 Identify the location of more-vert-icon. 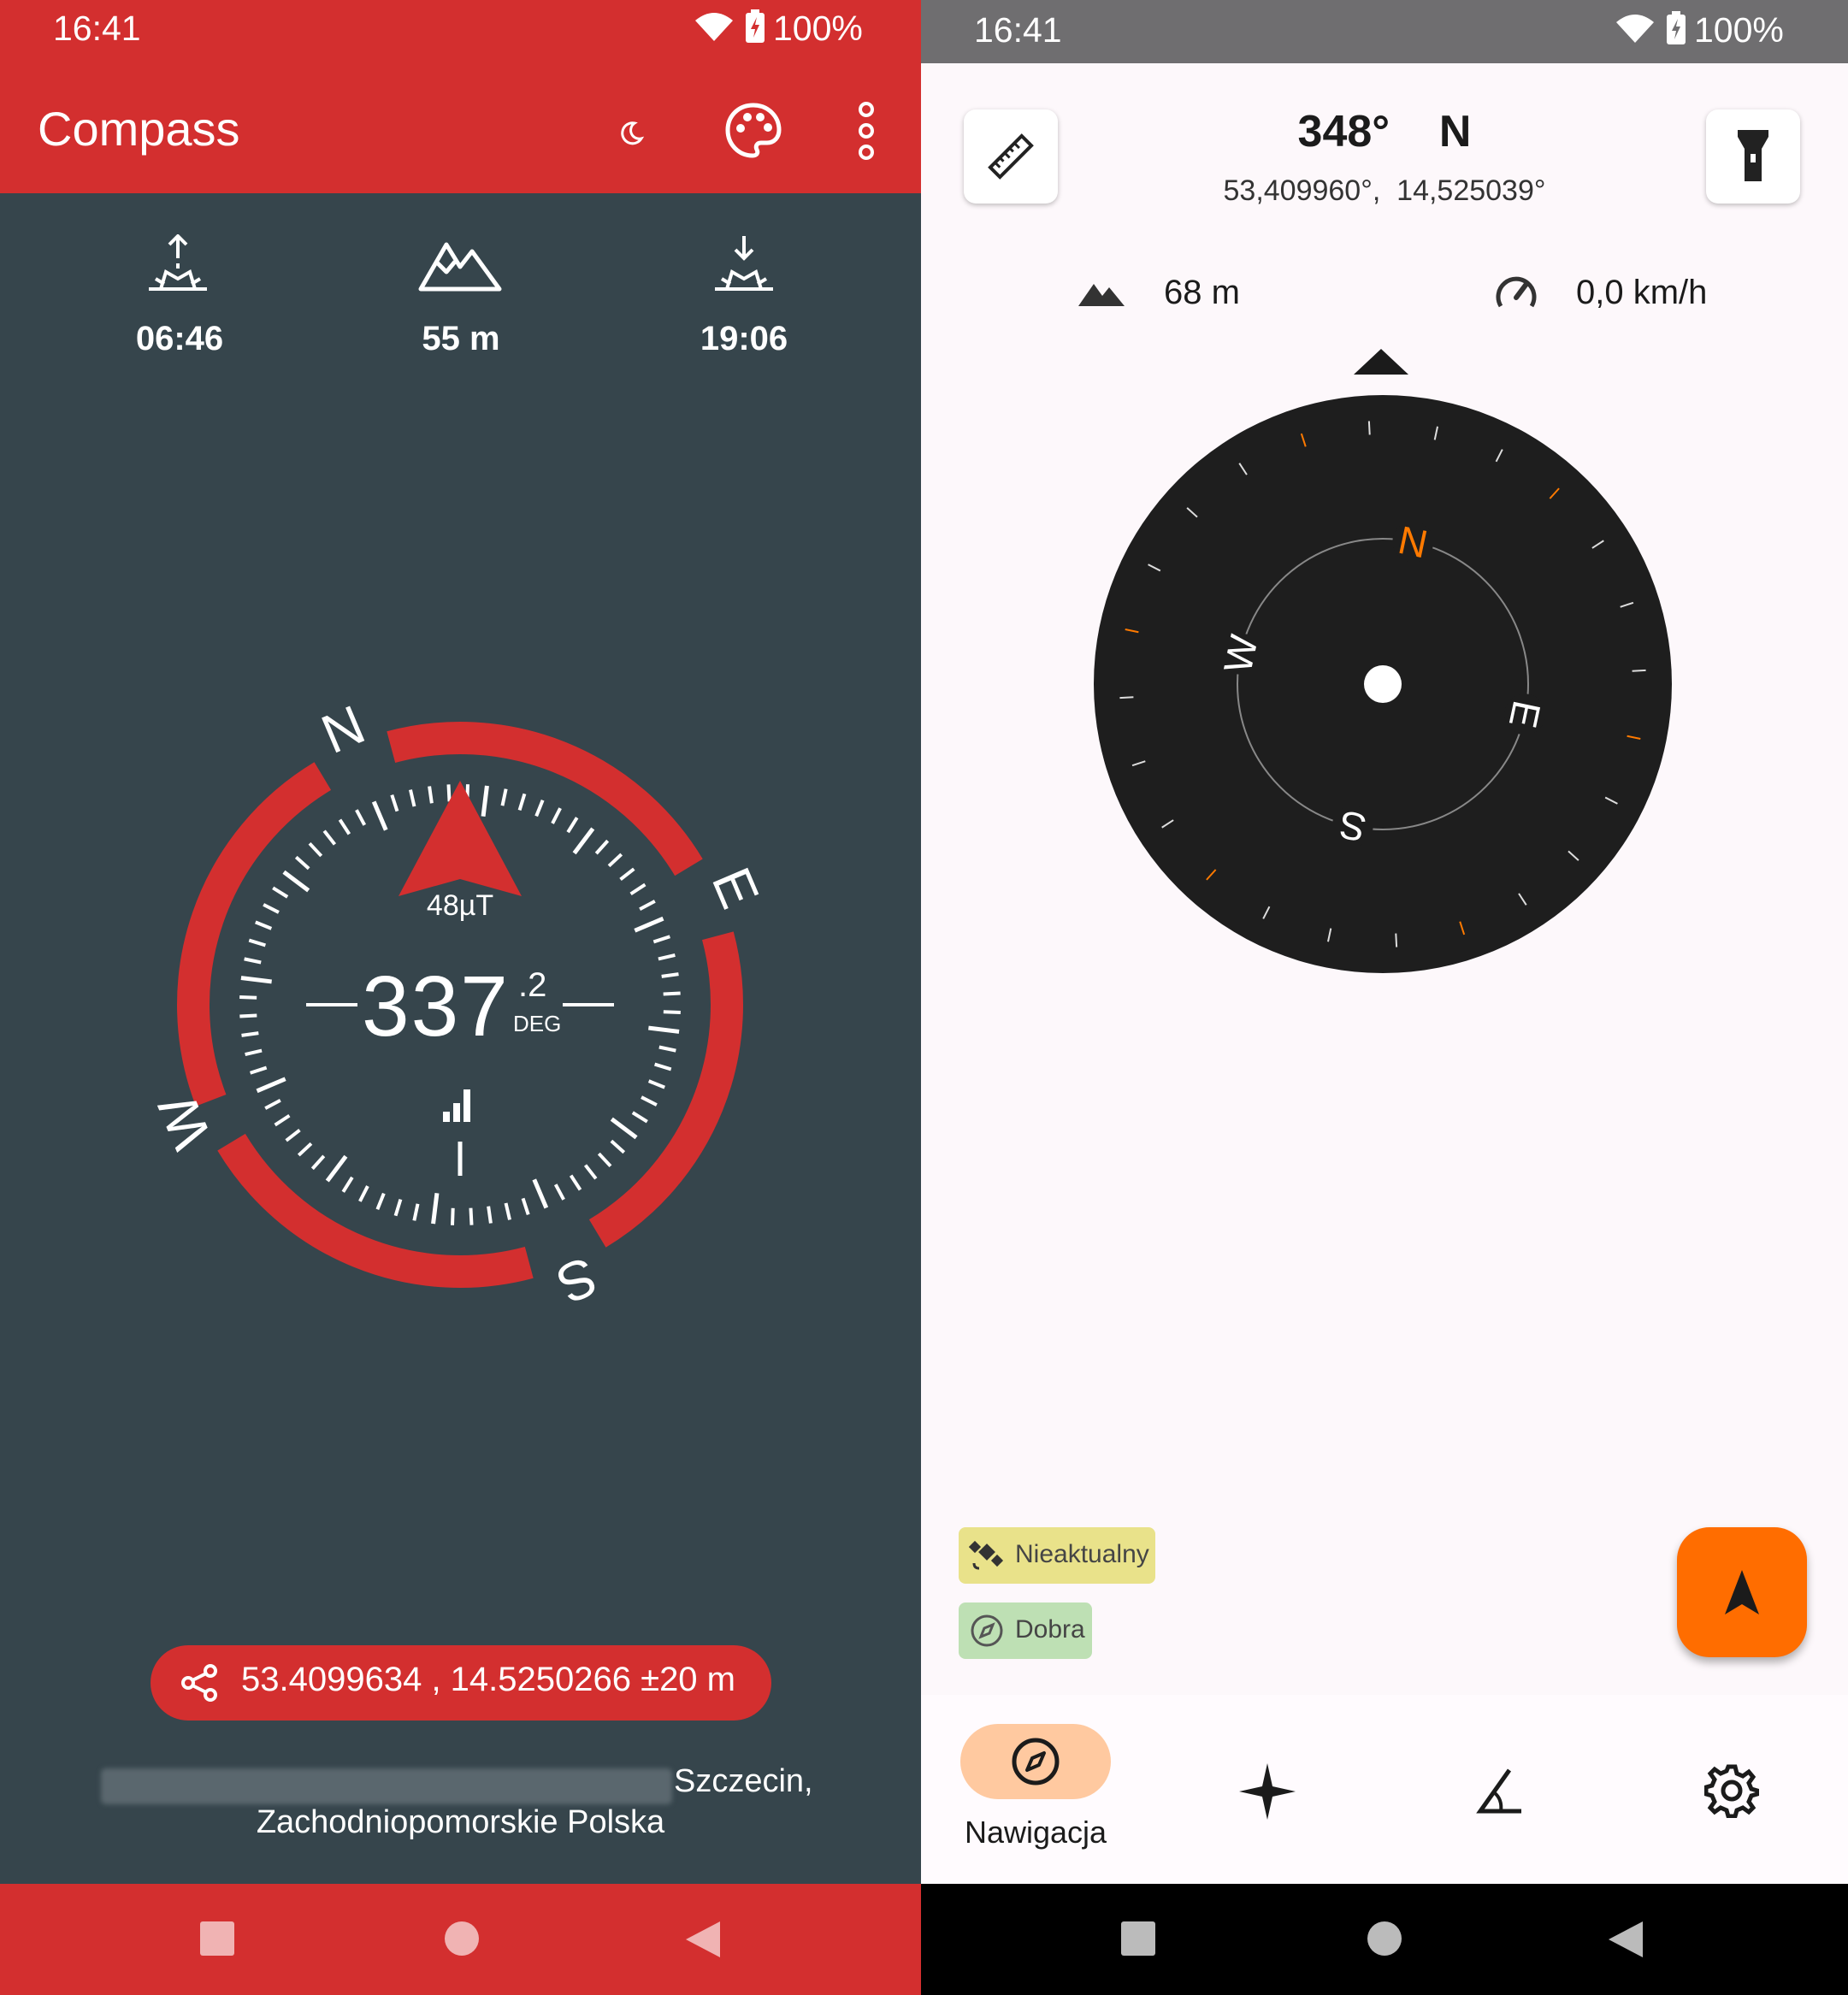
(866, 131).